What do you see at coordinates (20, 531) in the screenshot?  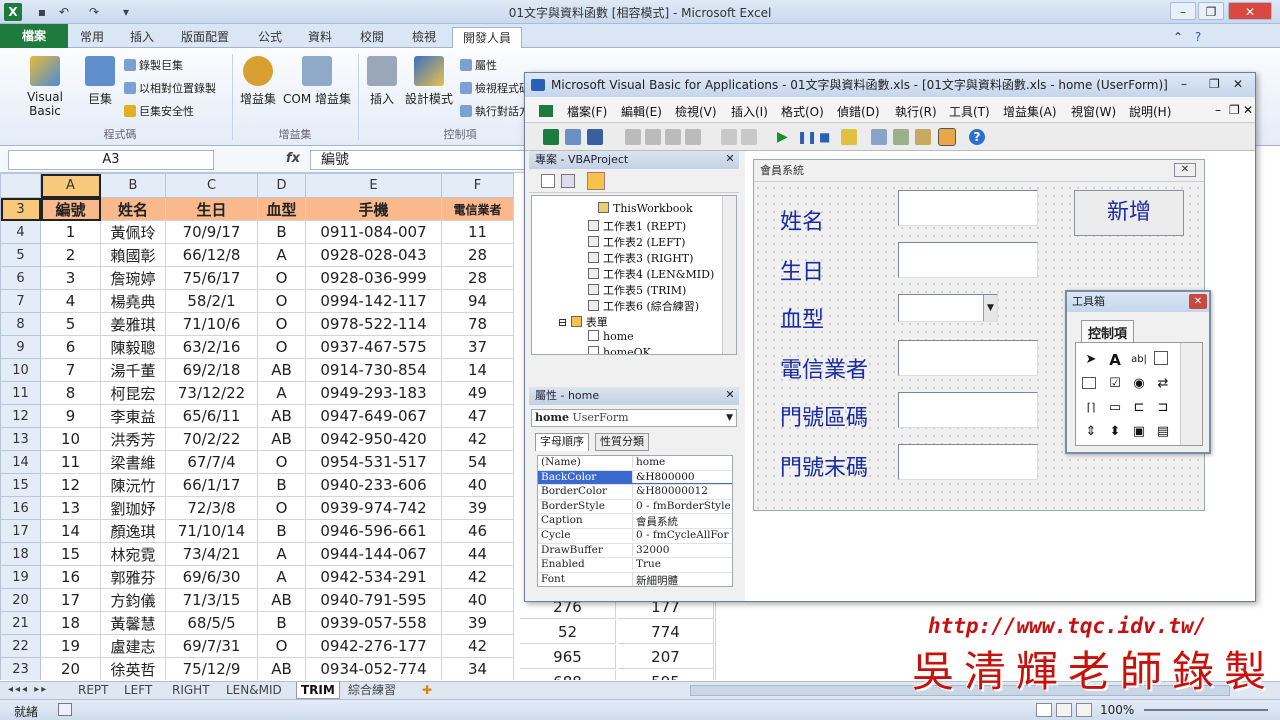 I see `row-header: 17` at bounding box center [20, 531].